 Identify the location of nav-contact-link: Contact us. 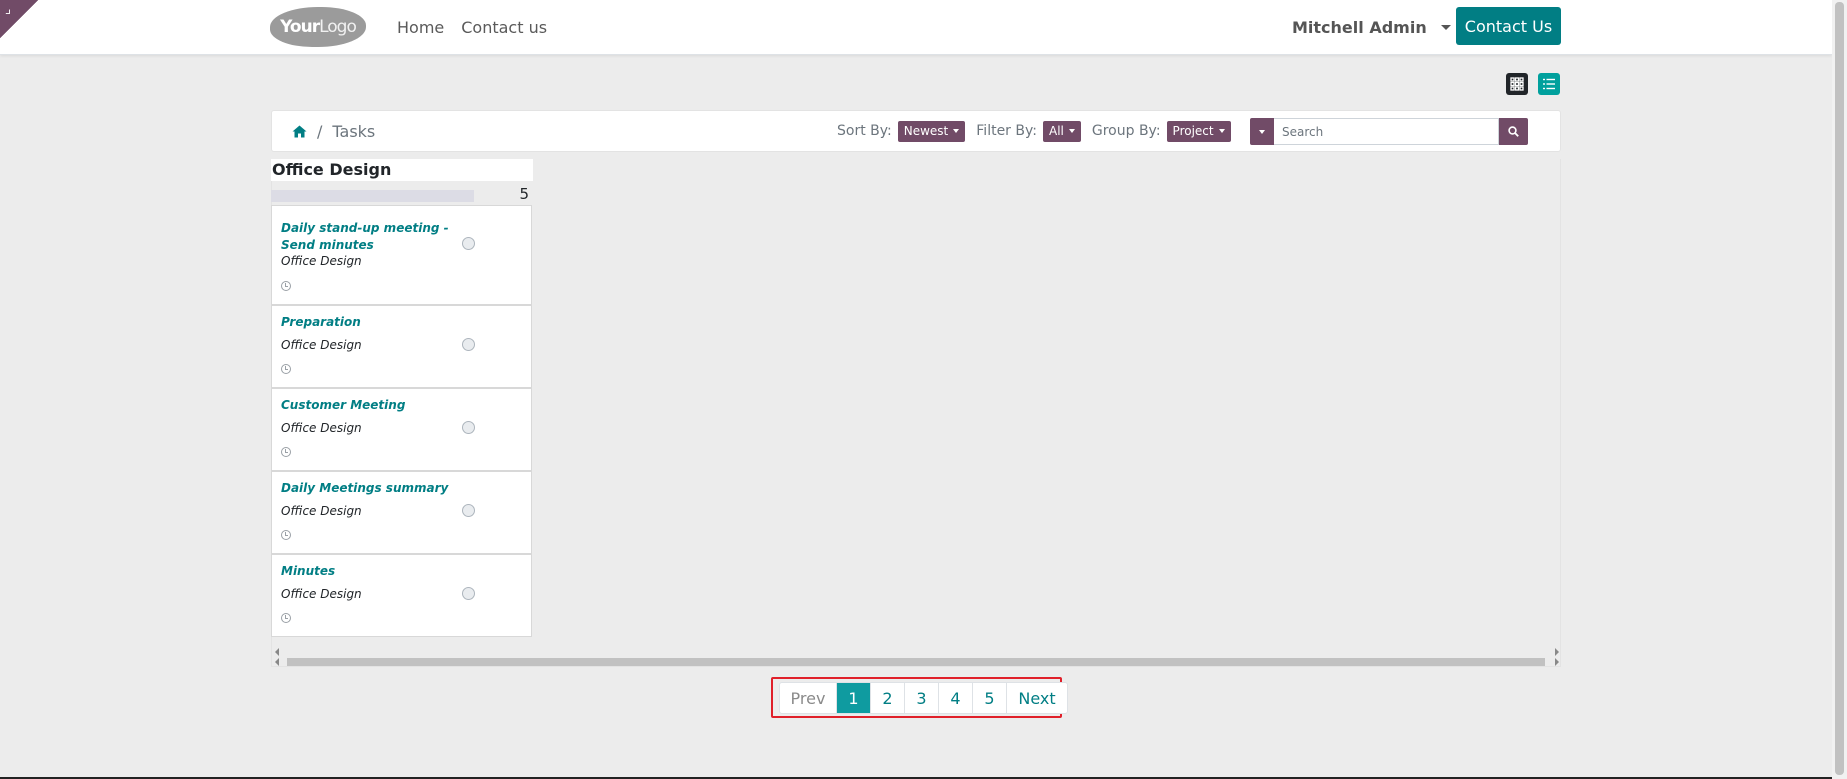
(504, 27).